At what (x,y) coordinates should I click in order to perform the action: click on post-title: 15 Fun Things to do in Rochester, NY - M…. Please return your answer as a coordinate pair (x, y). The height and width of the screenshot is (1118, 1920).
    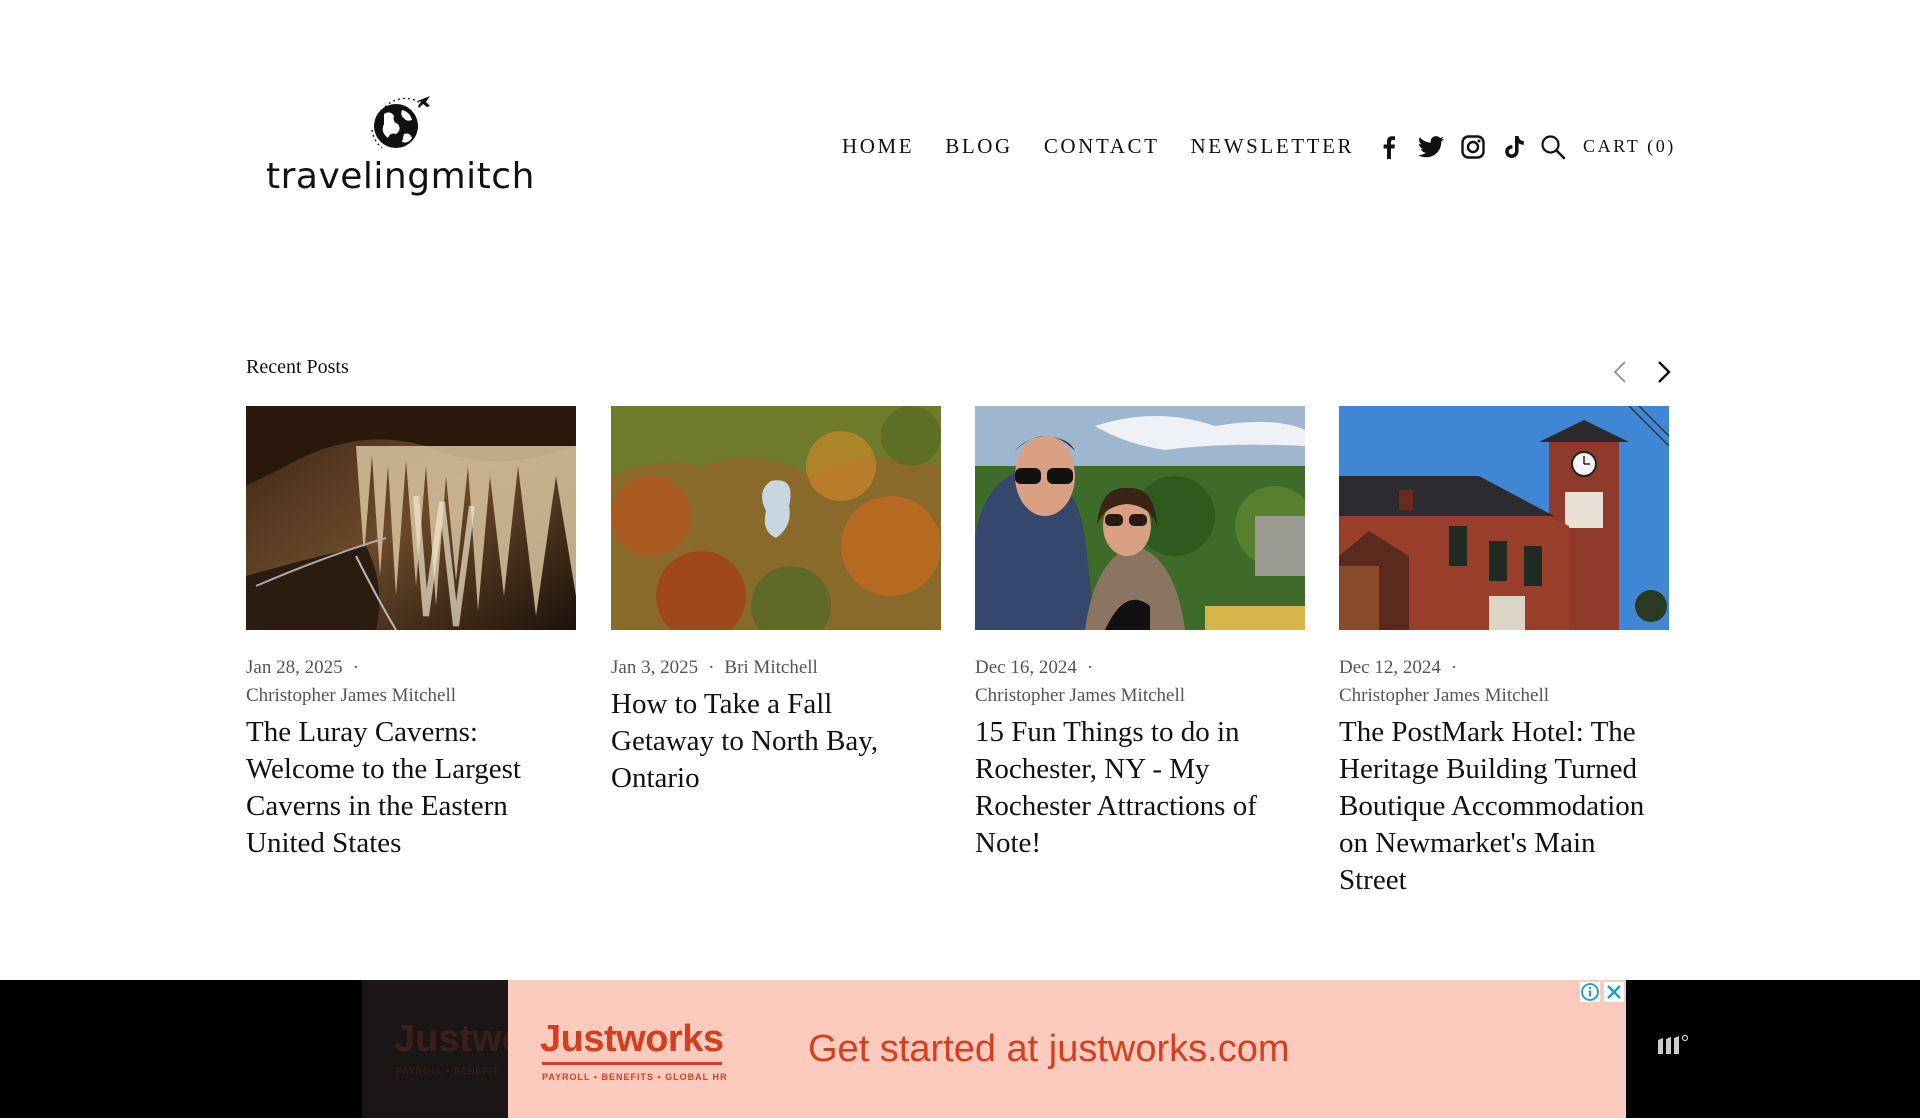
    Looking at the image, I should click on (1140, 788).